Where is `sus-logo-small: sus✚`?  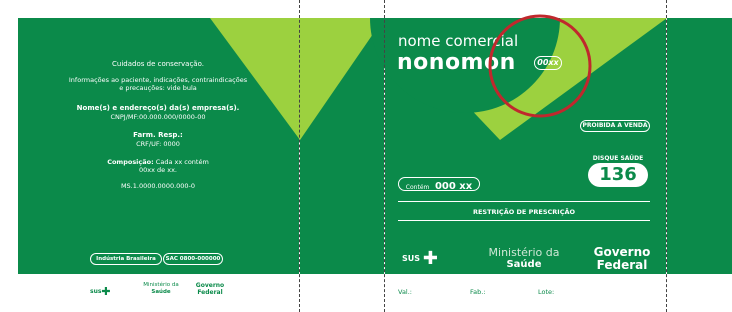
sus-logo-small: sus✚ is located at coordinates (100, 291).